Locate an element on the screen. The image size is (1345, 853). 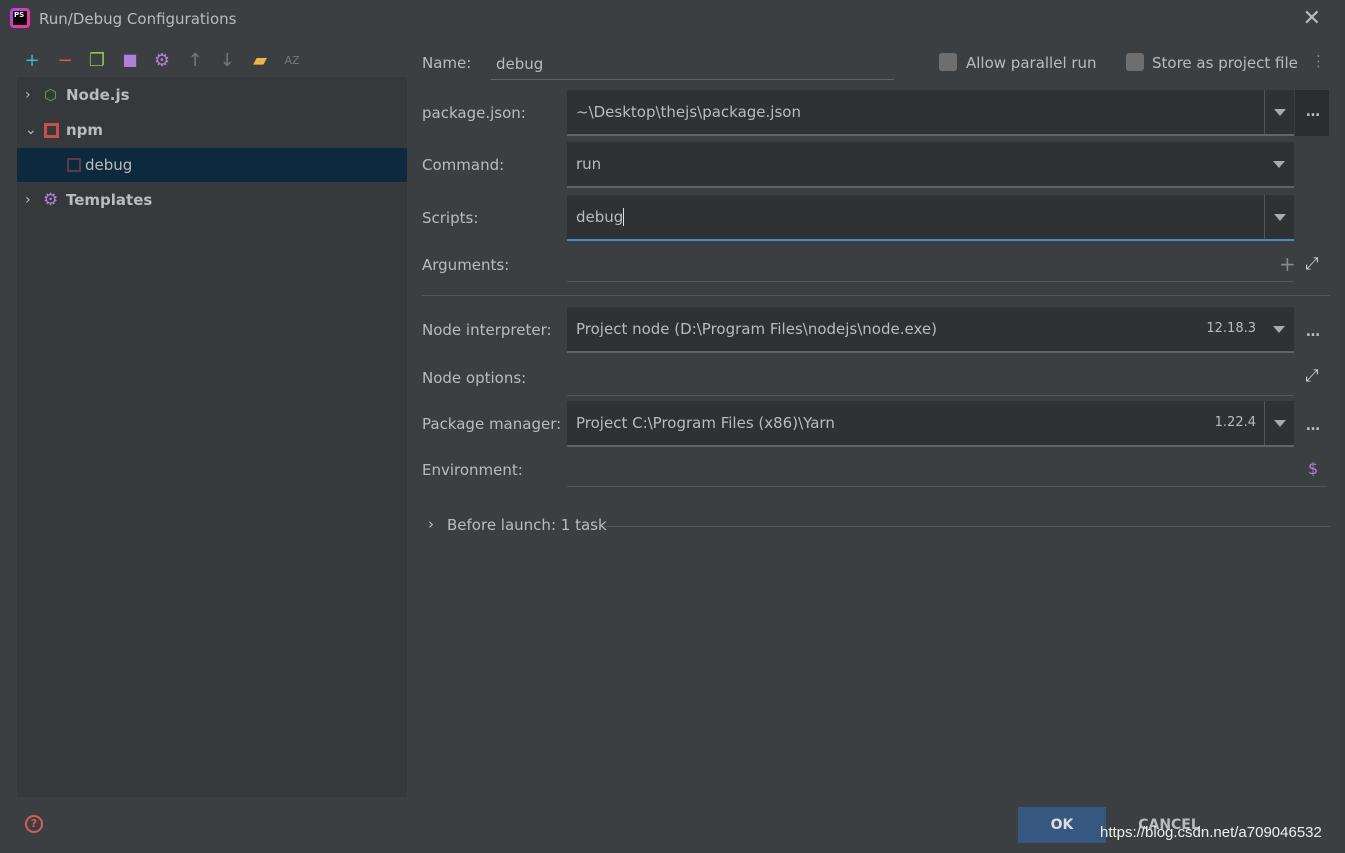
allow-parallel-checkbox is located at coordinates (948, 62).